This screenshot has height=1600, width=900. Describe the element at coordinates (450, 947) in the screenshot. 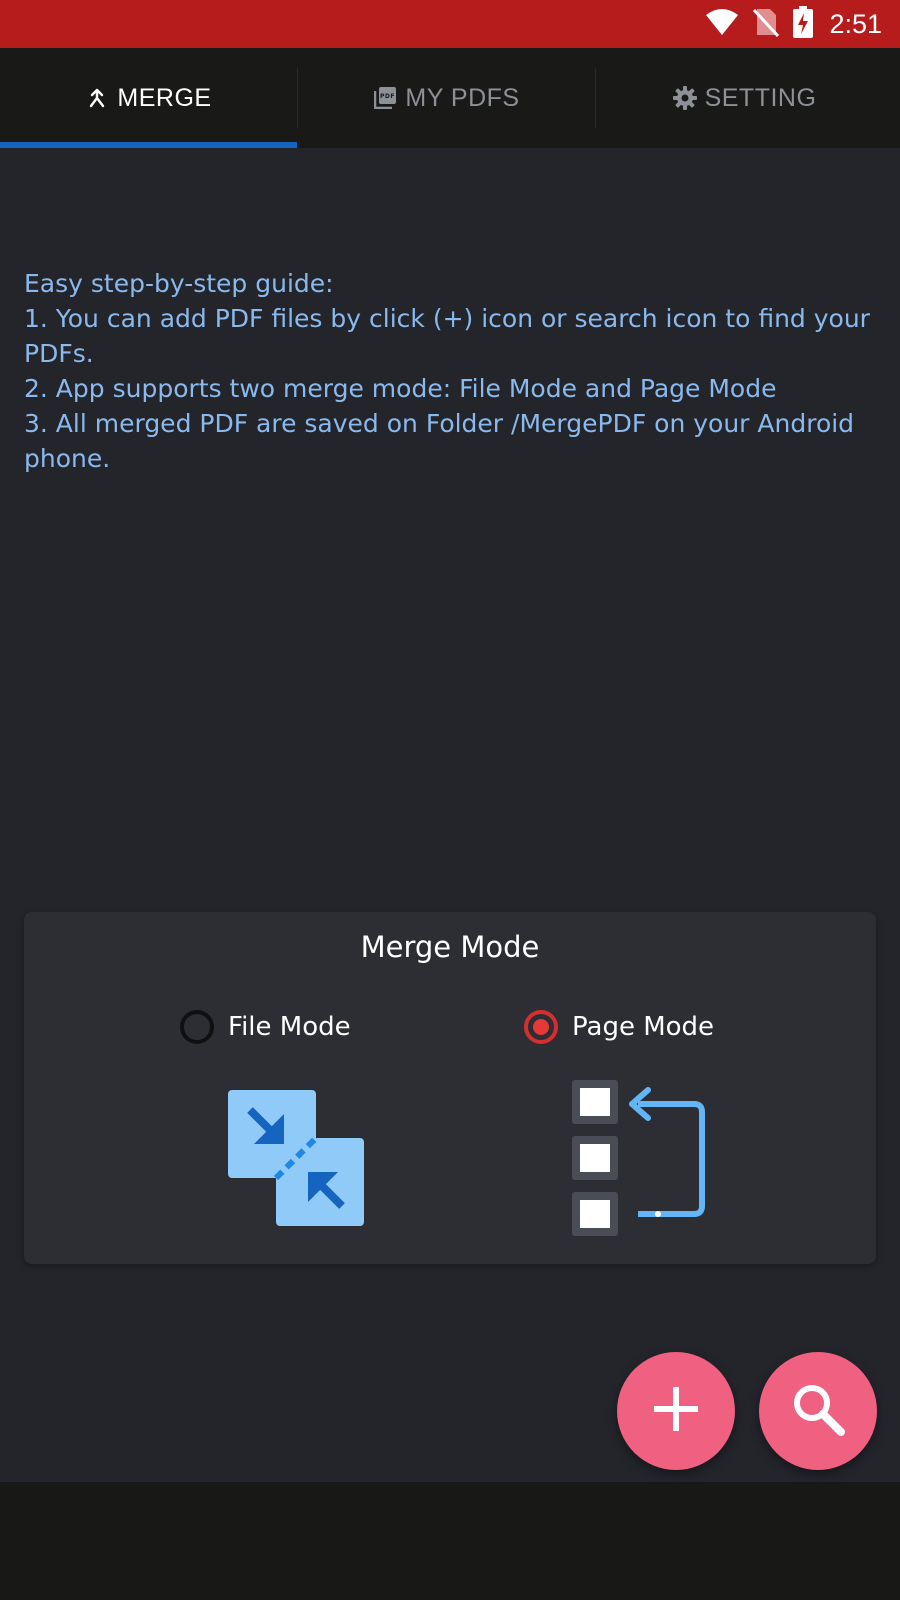

I see `merge-mode-title: Merge Mode` at that location.